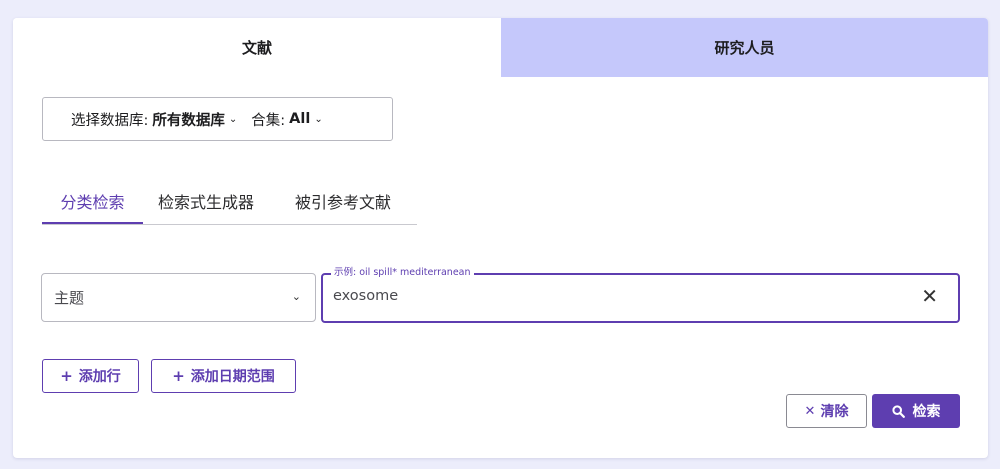  Describe the element at coordinates (898, 411) in the screenshot. I see `search-icon` at that location.